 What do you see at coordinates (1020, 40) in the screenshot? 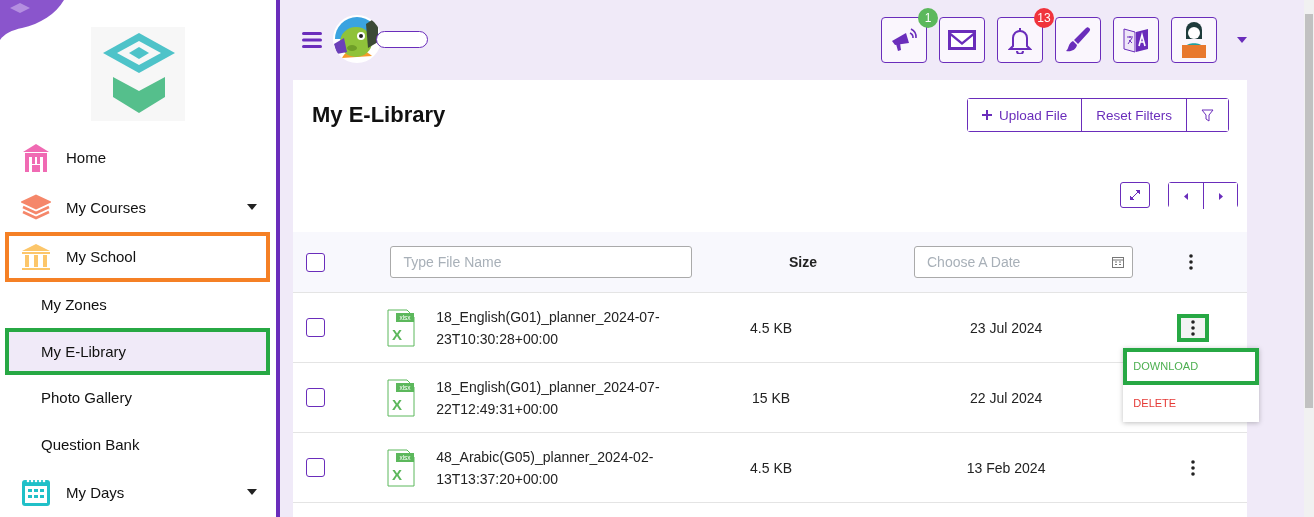
I see `bell-icon` at bounding box center [1020, 40].